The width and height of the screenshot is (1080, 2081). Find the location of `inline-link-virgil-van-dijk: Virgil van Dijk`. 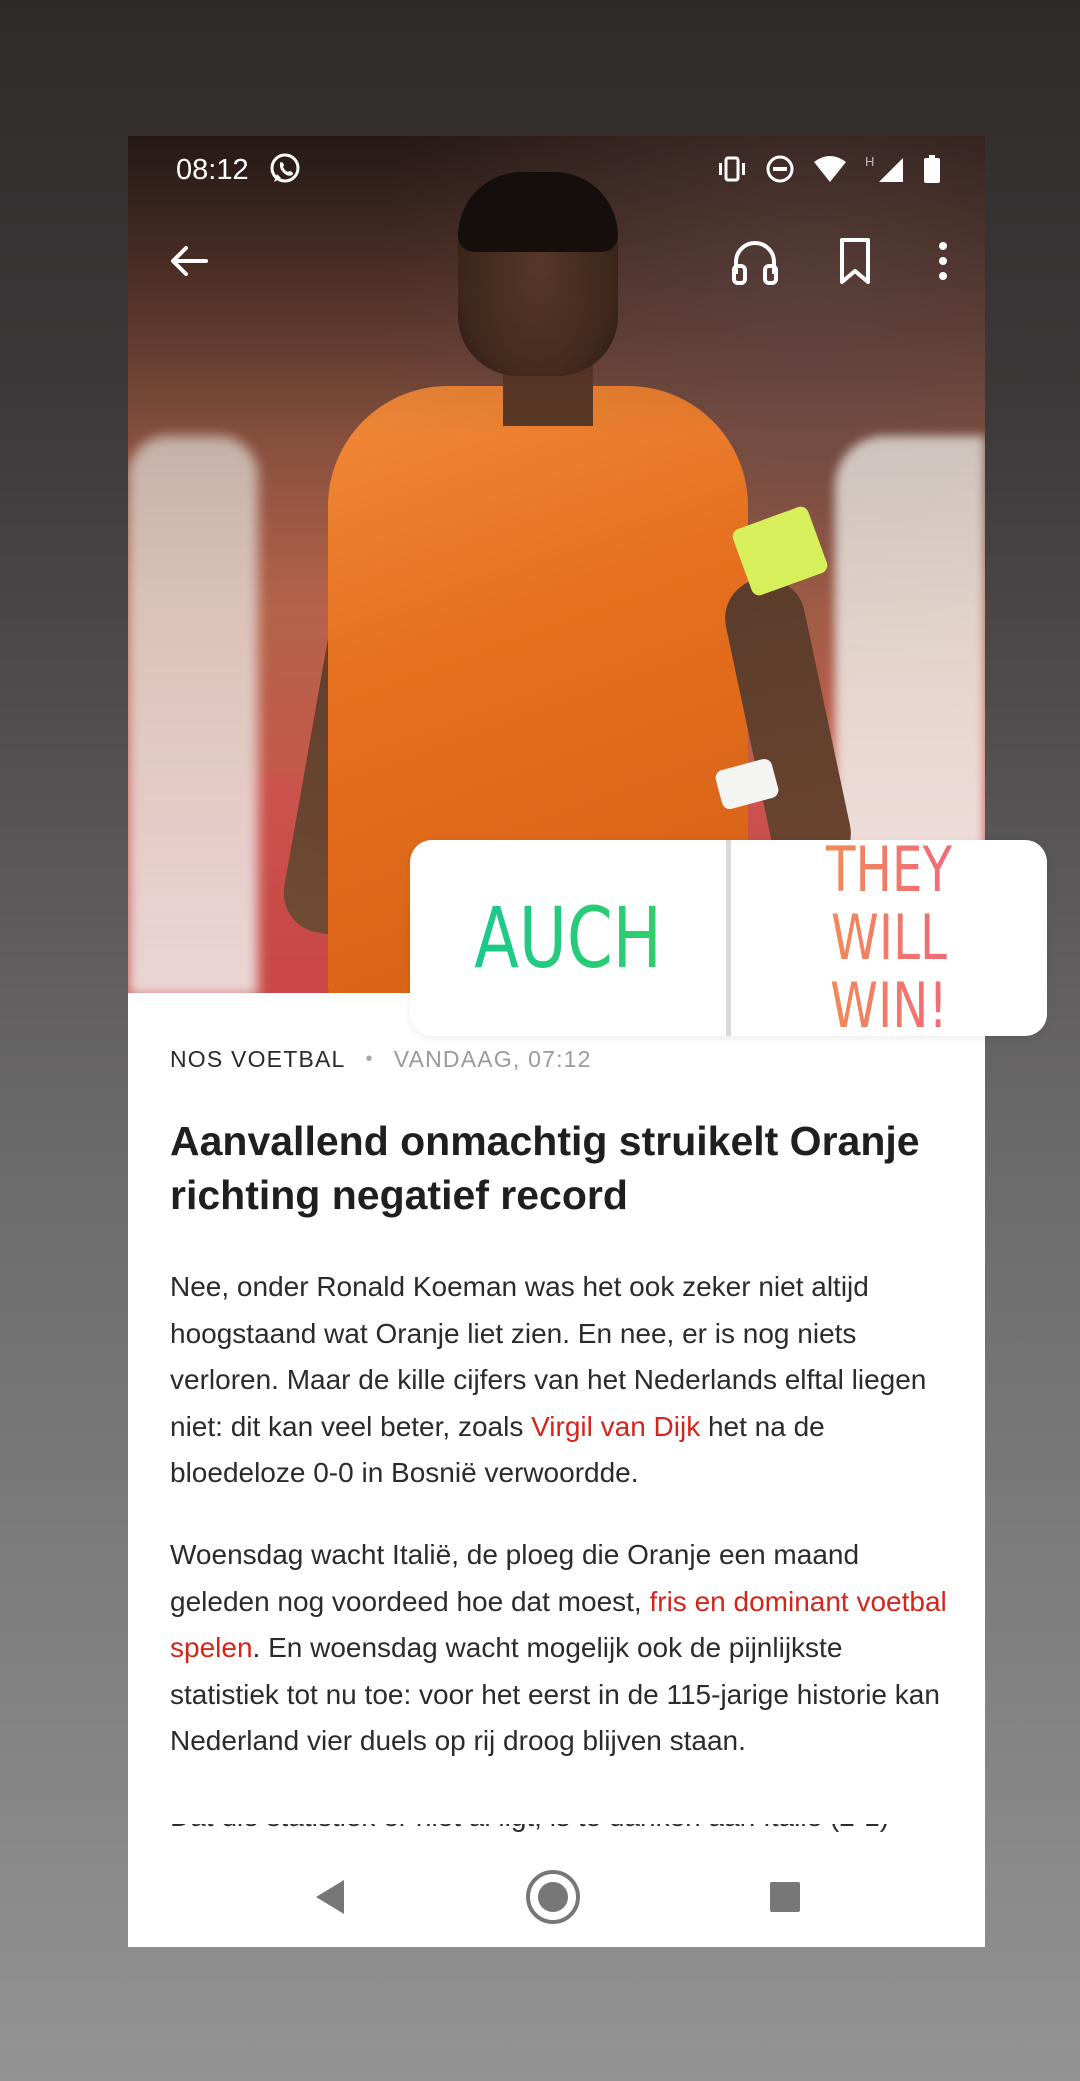

inline-link-virgil-van-dijk: Virgil van Dijk is located at coordinates (615, 1426).